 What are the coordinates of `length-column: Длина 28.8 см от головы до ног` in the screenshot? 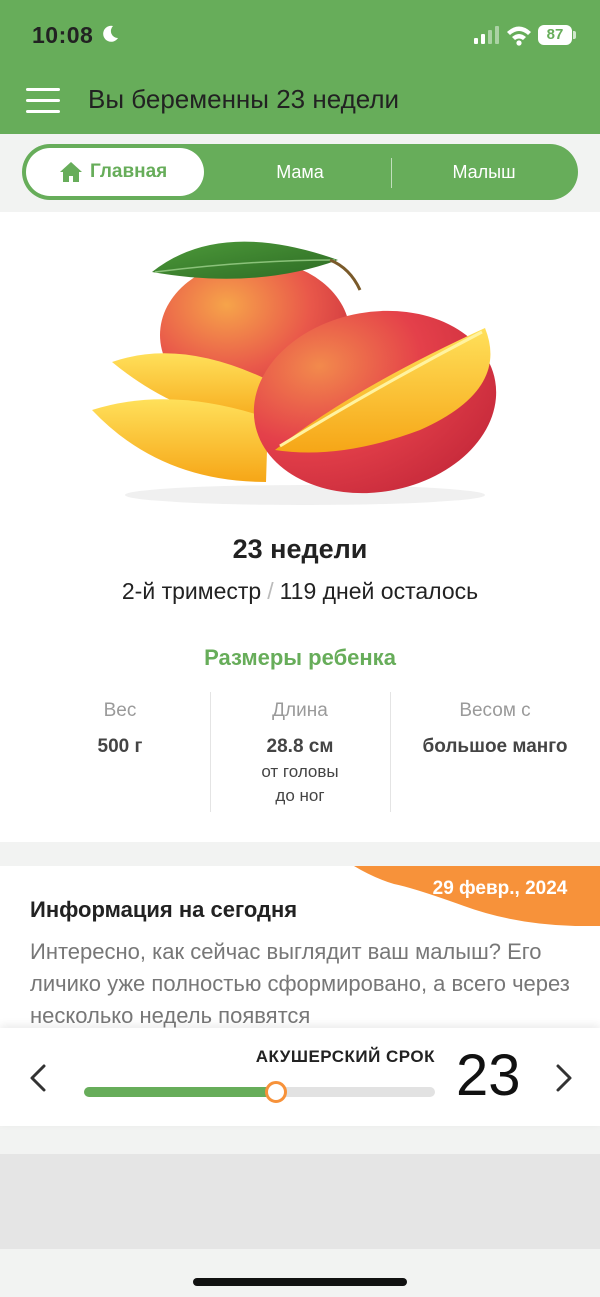 It's located at (300, 754).